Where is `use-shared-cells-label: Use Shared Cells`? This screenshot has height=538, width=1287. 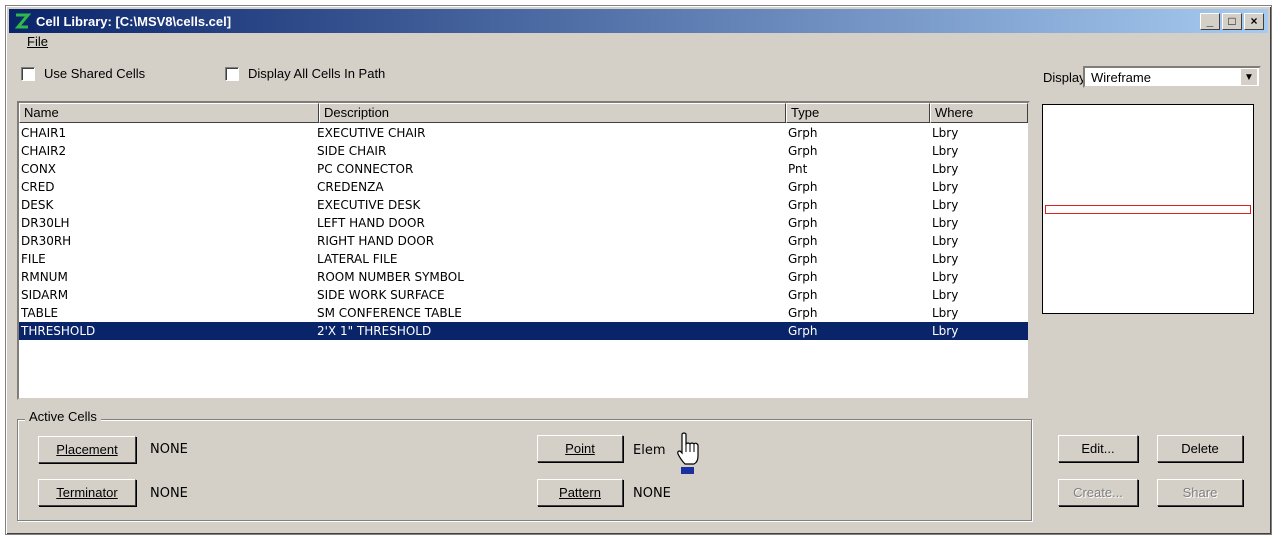
use-shared-cells-label: Use Shared Cells is located at coordinates (95, 73).